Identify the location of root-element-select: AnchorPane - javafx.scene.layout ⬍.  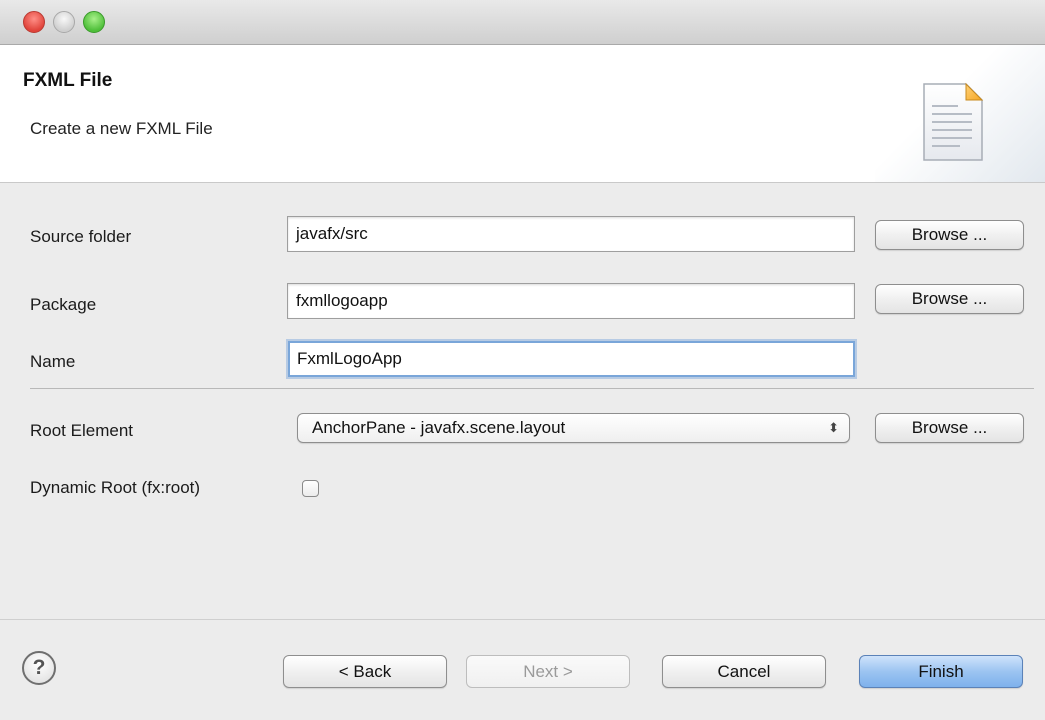
(573, 428).